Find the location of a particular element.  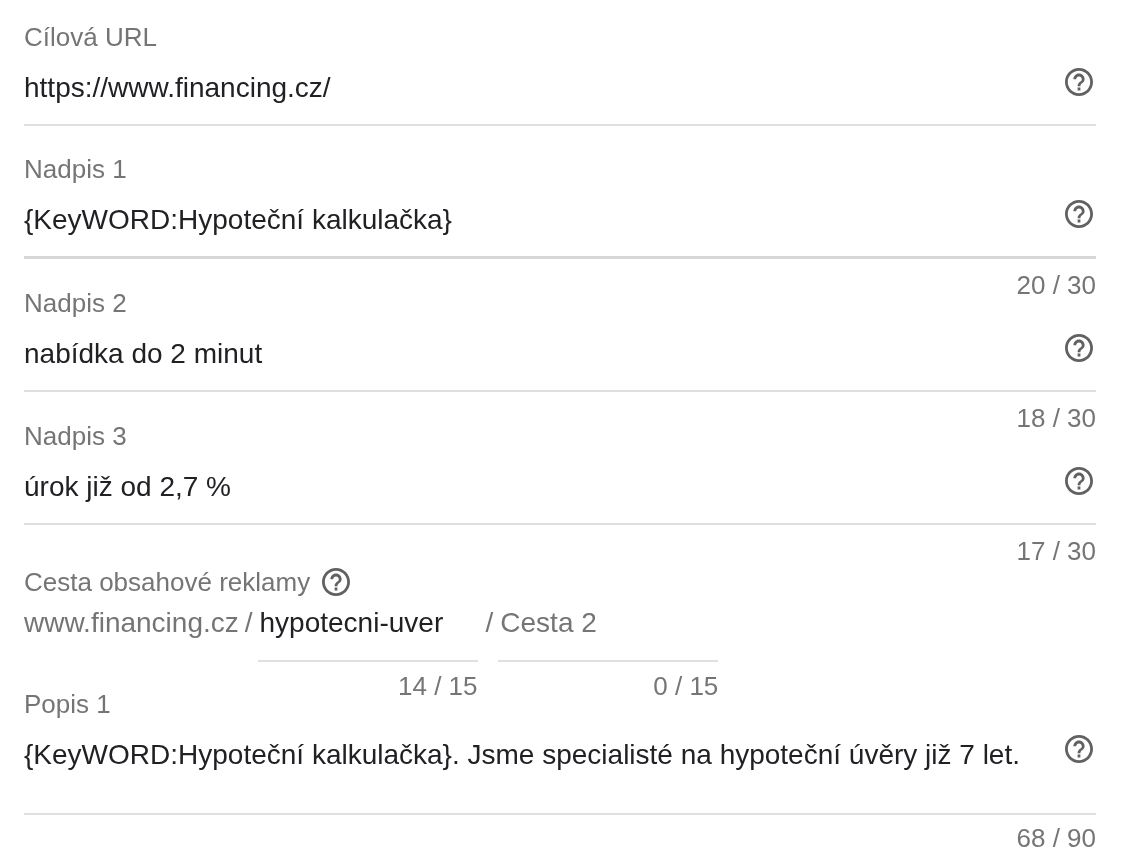

text-field: nabídka do 2 minut is located at coordinates (560, 363).